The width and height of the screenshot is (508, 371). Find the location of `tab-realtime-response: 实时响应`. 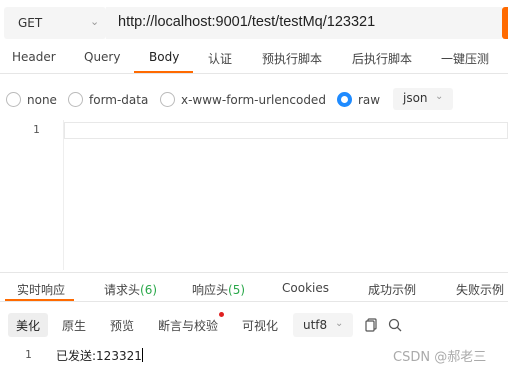

tab-realtime-response: 实时响应 is located at coordinates (41, 289).